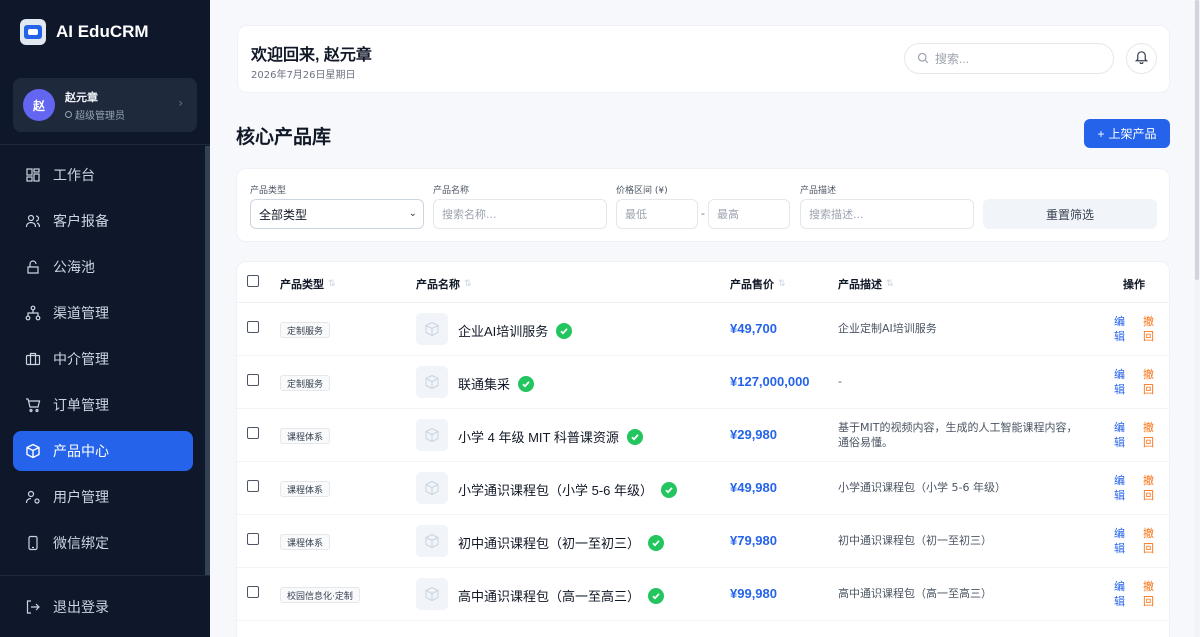  What do you see at coordinates (103, 175) in the screenshot?
I see `sidebar-item-dashboard: 工作台` at bounding box center [103, 175].